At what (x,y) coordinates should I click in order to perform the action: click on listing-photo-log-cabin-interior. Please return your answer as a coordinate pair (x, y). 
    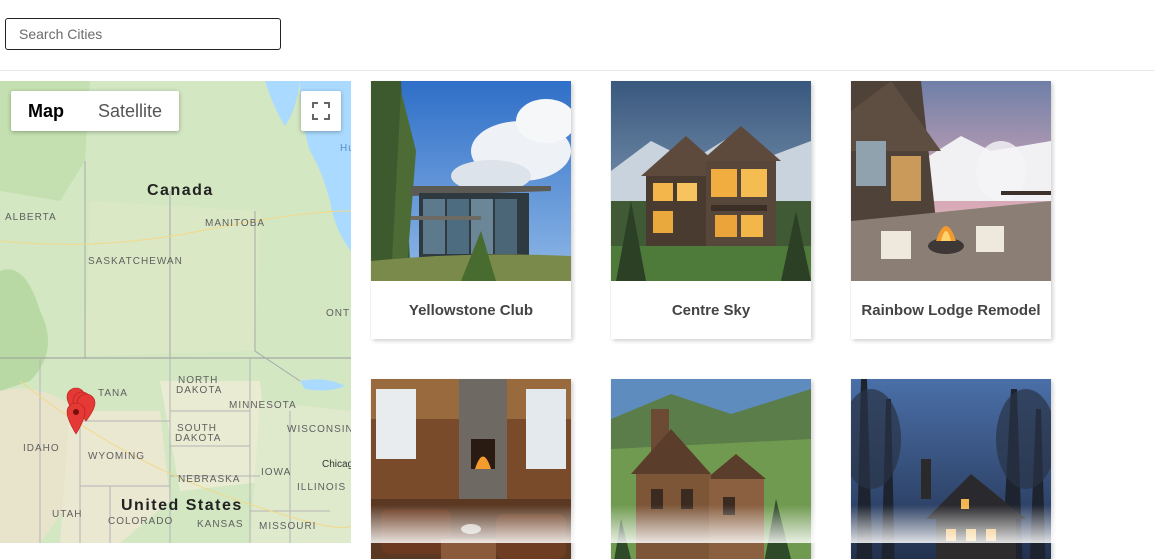
    Looking at the image, I should click on (471, 469).